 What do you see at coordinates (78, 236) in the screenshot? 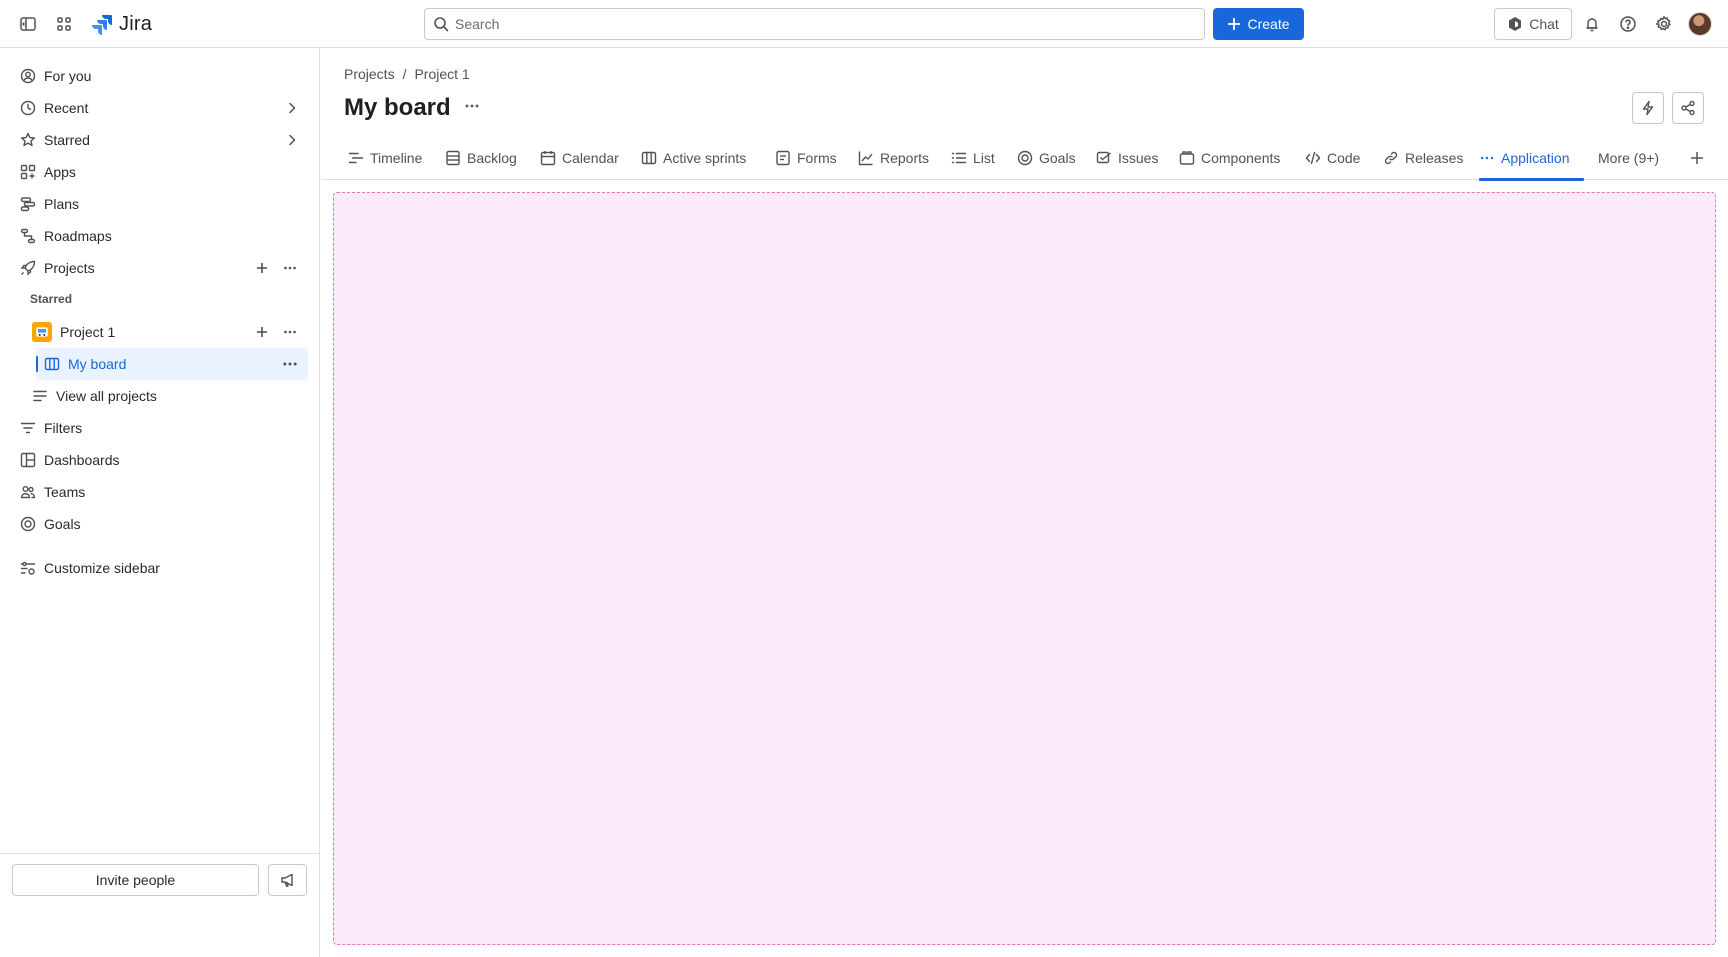
I see `sidebar-item-label: Roadmaps` at bounding box center [78, 236].